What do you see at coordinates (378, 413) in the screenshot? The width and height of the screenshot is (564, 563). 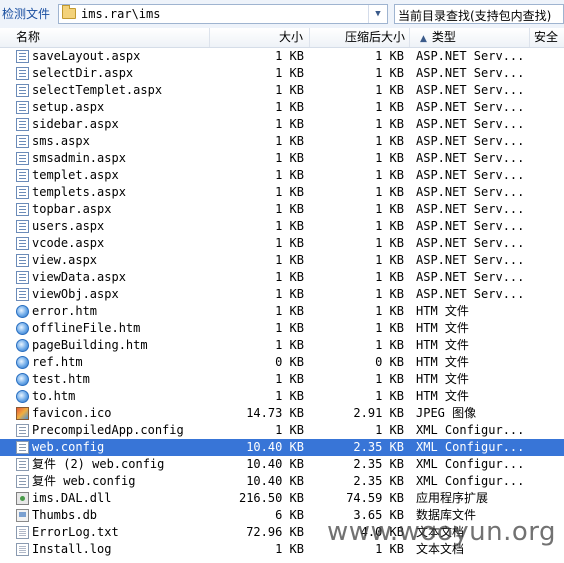 I see `file-compressed-size: 2.91 KB` at bounding box center [378, 413].